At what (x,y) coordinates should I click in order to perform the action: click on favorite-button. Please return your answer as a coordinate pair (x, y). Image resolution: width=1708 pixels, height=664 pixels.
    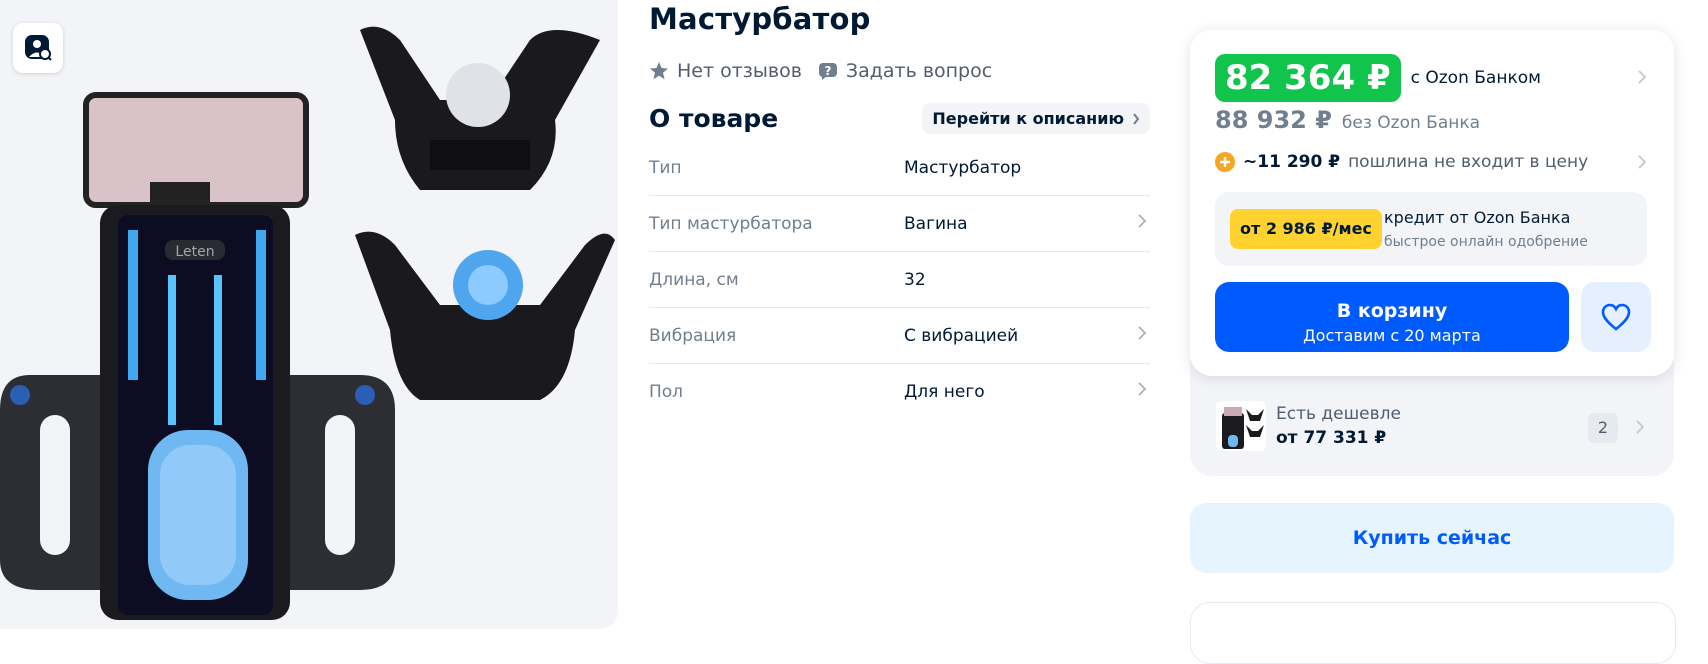
    Looking at the image, I should click on (1616, 317).